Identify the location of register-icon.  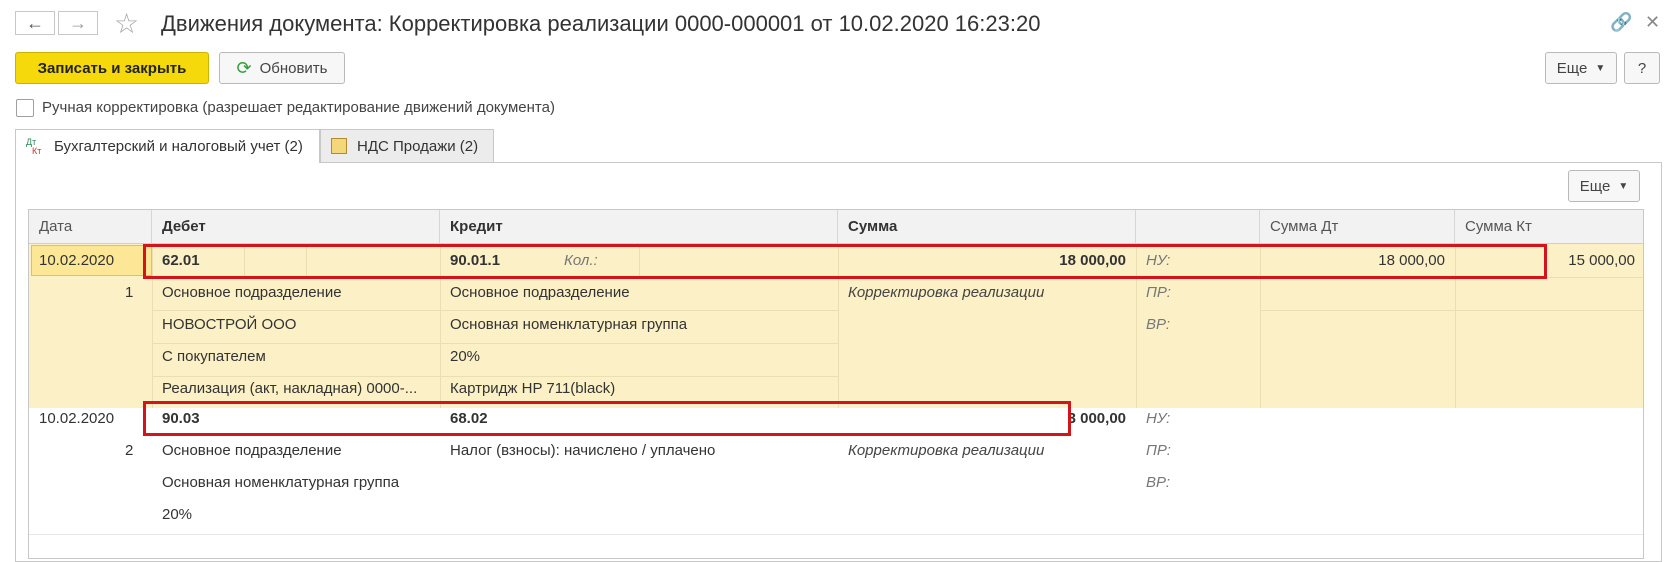
(339, 146).